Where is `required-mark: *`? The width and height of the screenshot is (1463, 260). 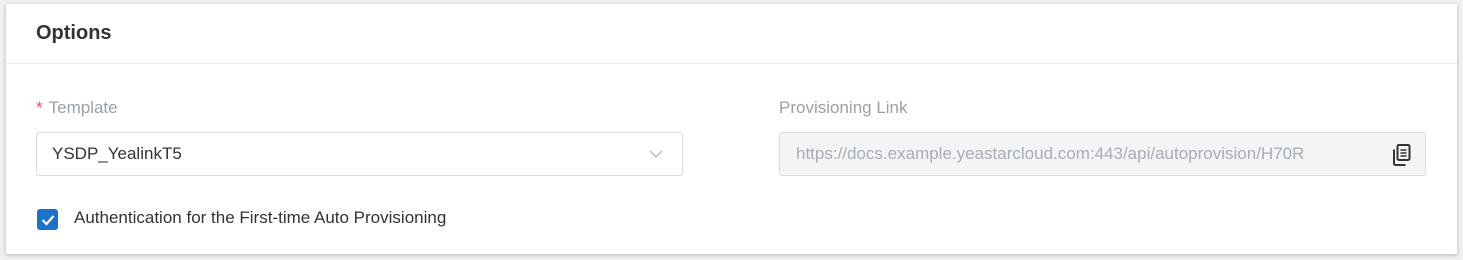 required-mark: * is located at coordinates (39, 107).